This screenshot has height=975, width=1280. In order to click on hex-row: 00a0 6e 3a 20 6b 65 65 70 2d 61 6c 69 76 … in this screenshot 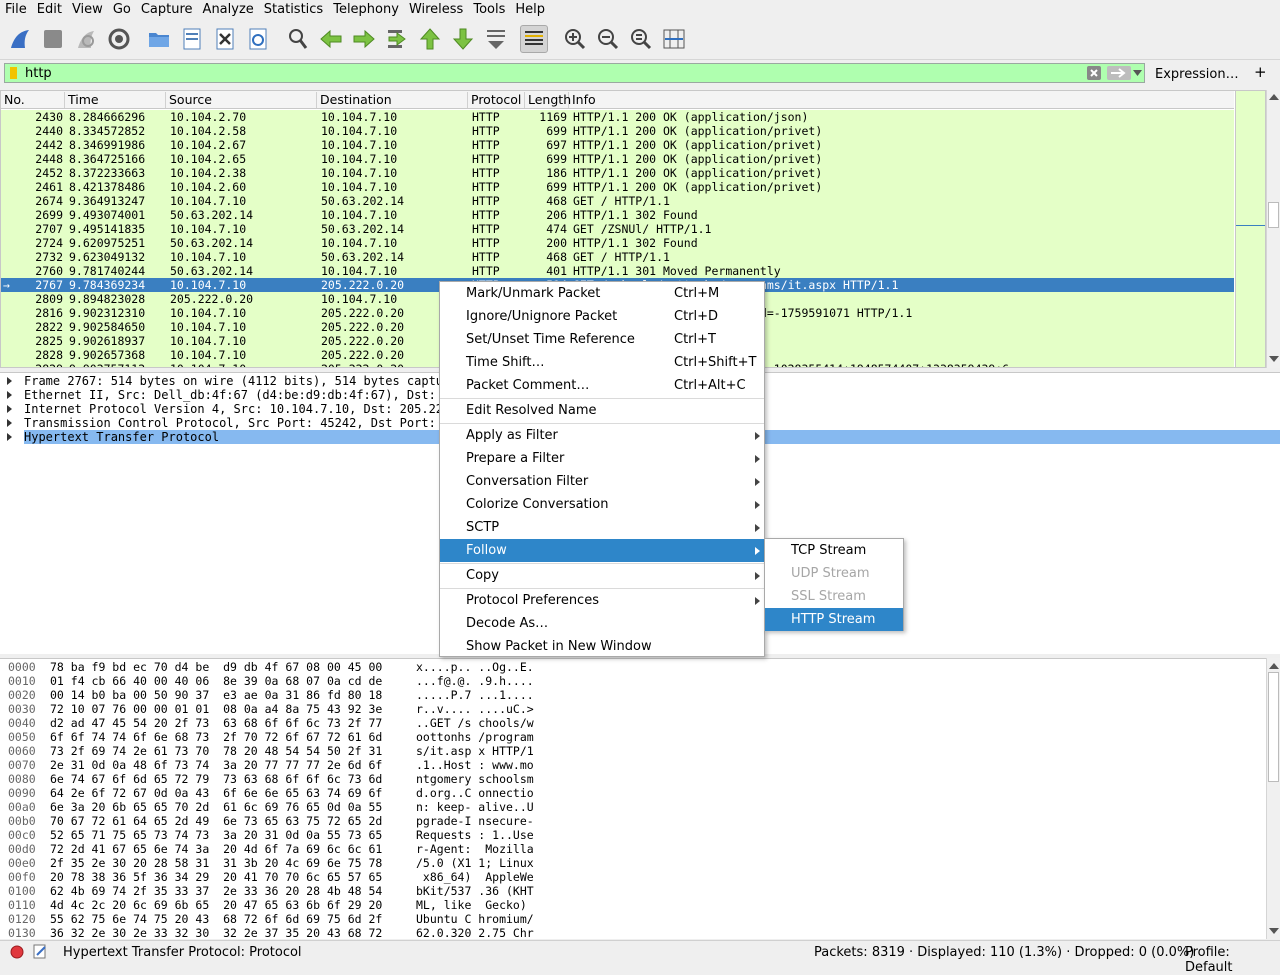, I will do `click(271, 807)`.